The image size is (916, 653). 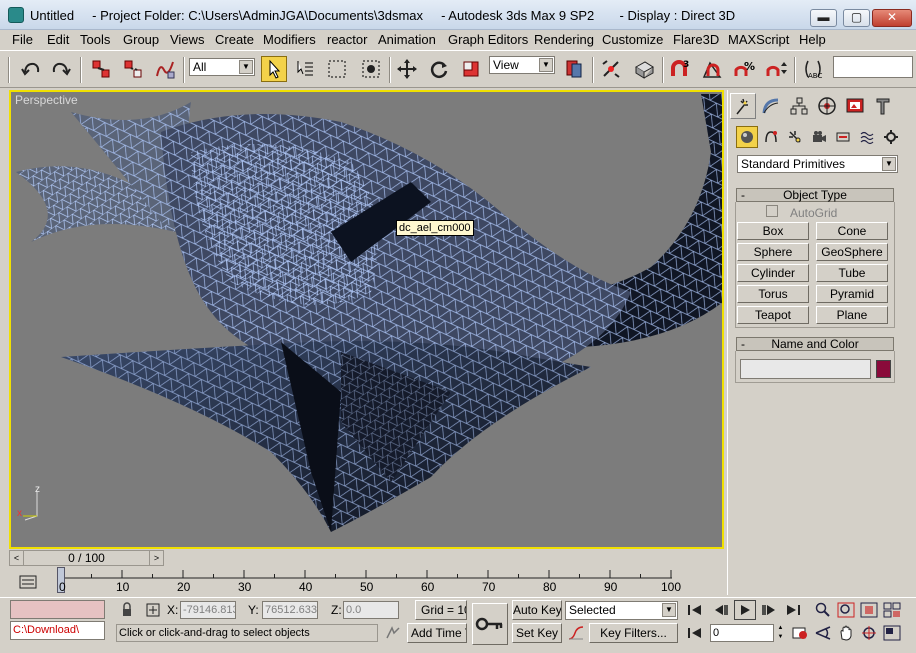 I want to click on menu-flare3d: Flare3D, so click(x=696, y=39).